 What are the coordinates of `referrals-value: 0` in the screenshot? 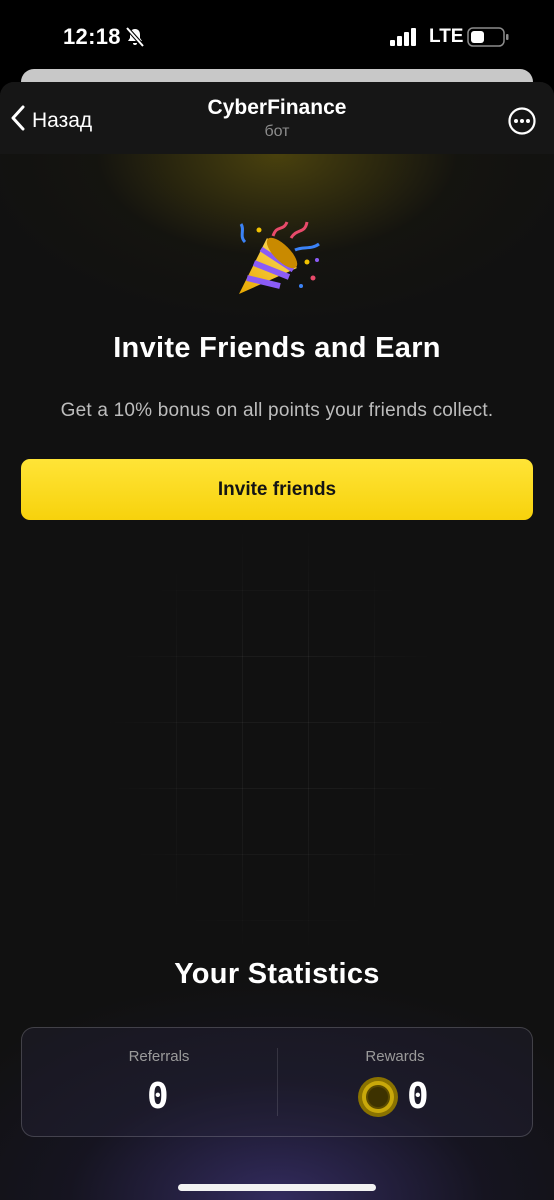 It's located at (158, 1096).